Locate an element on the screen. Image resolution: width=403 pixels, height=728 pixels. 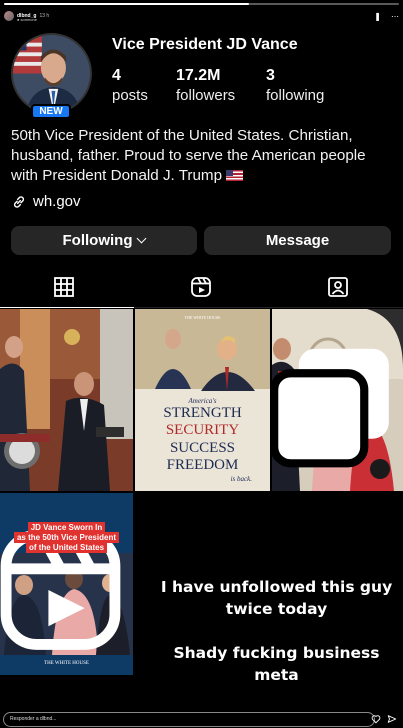
overlay-line-4: meta is located at coordinates (276, 675).